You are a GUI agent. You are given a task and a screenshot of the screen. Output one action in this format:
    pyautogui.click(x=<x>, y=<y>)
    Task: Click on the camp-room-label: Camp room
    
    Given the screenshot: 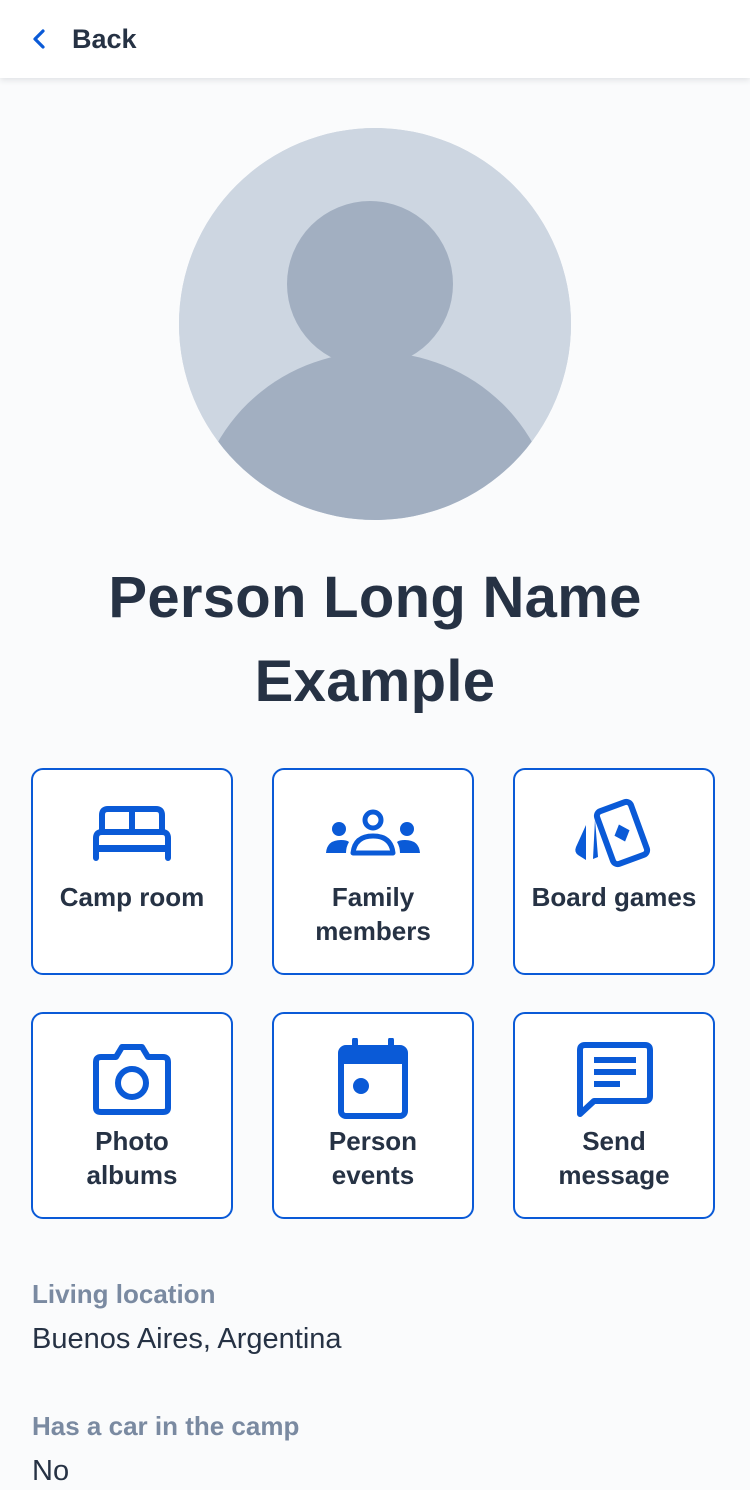 What is the action you would take?
    pyautogui.click(x=132, y=897)
    